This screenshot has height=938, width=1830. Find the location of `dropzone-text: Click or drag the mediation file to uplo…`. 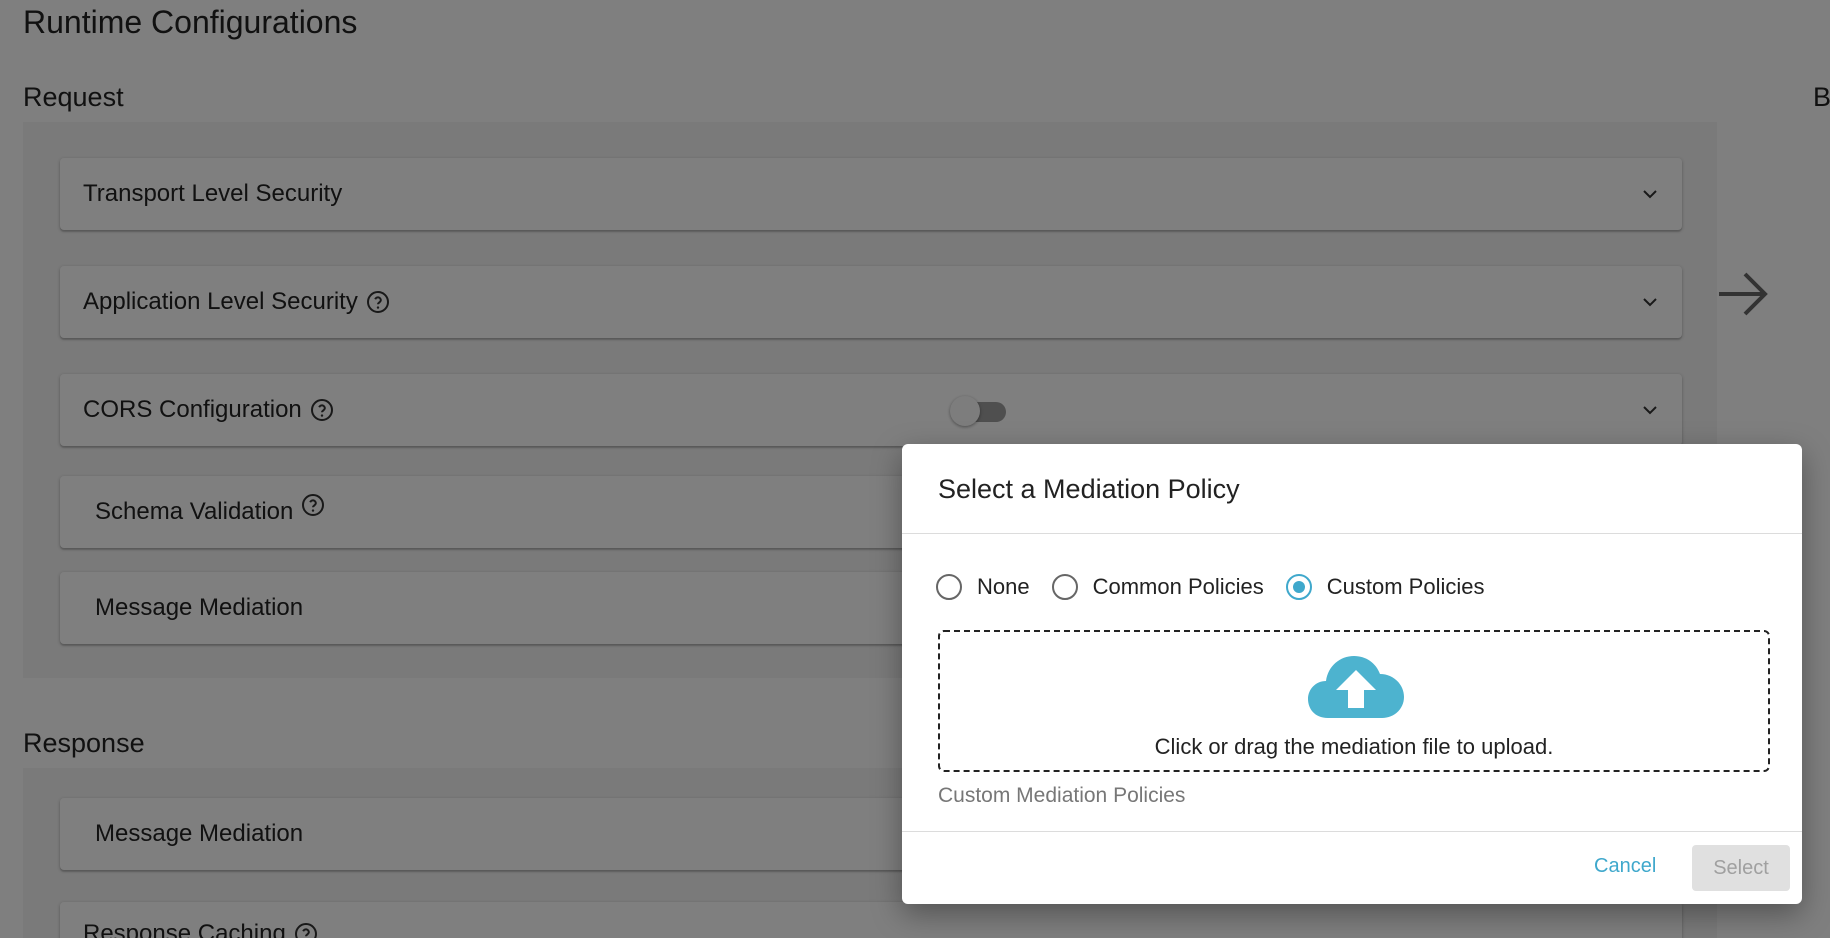

dropzone-text: Click or drag the mediation file to uplo… is located at coordinates (1354, 746).